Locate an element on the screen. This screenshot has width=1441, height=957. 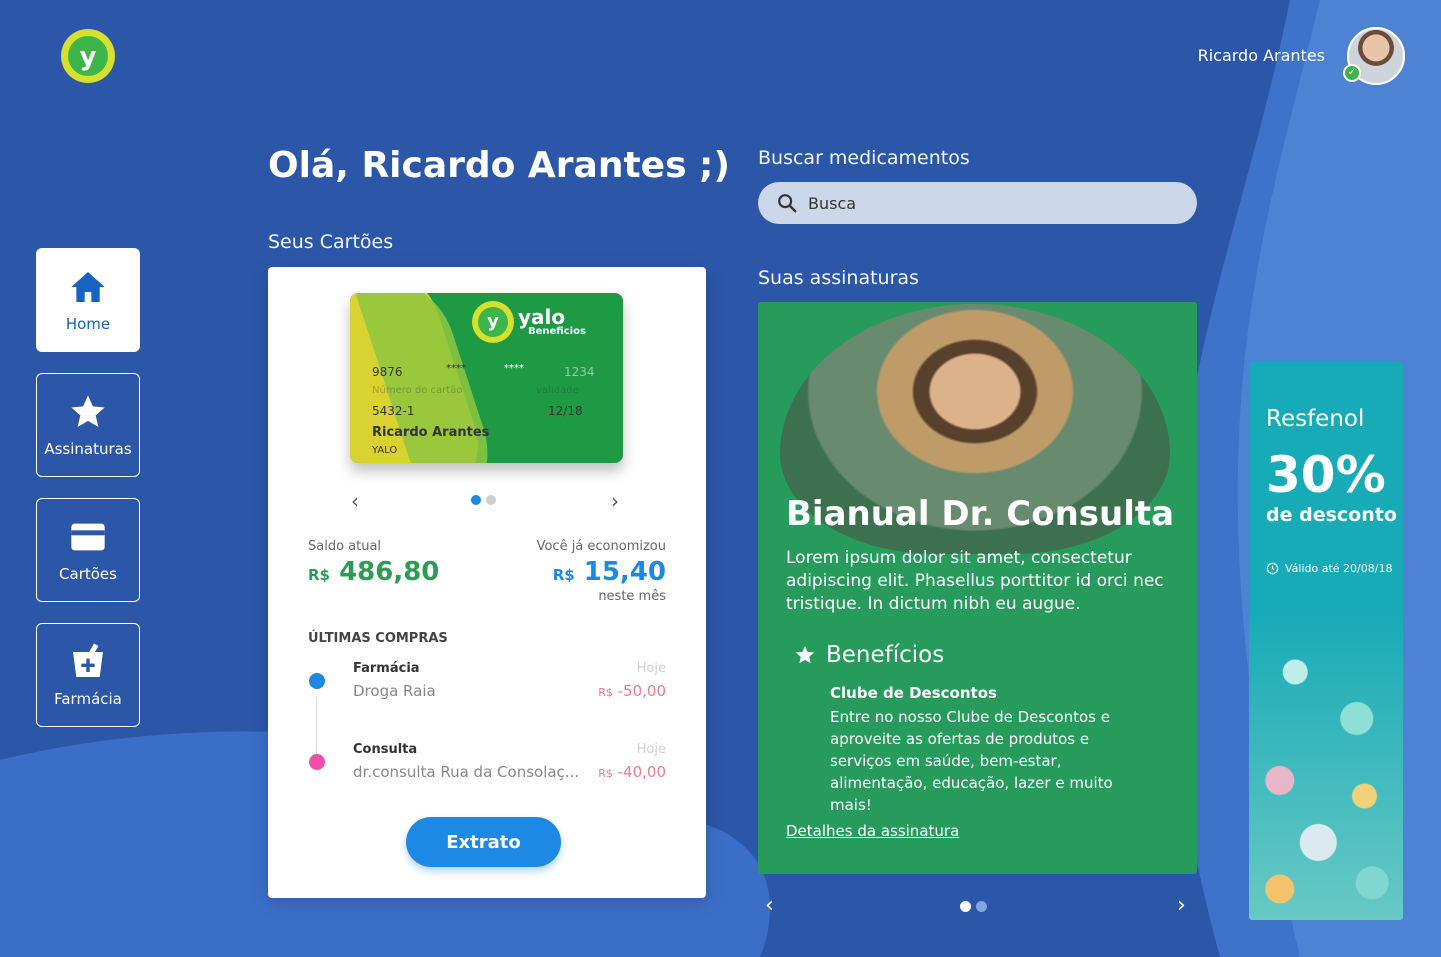
saldo-currency: R$ is located at coordinates (319, 575).